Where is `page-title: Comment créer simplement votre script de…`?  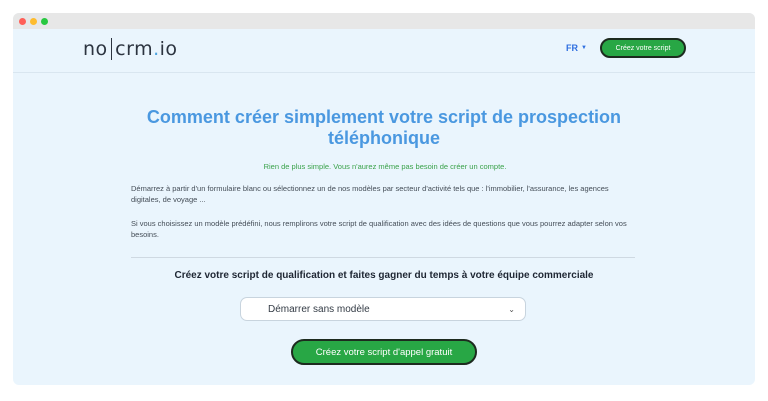
page-title: Comment créer simplement votre script de… is located at coordinates (384, 127).